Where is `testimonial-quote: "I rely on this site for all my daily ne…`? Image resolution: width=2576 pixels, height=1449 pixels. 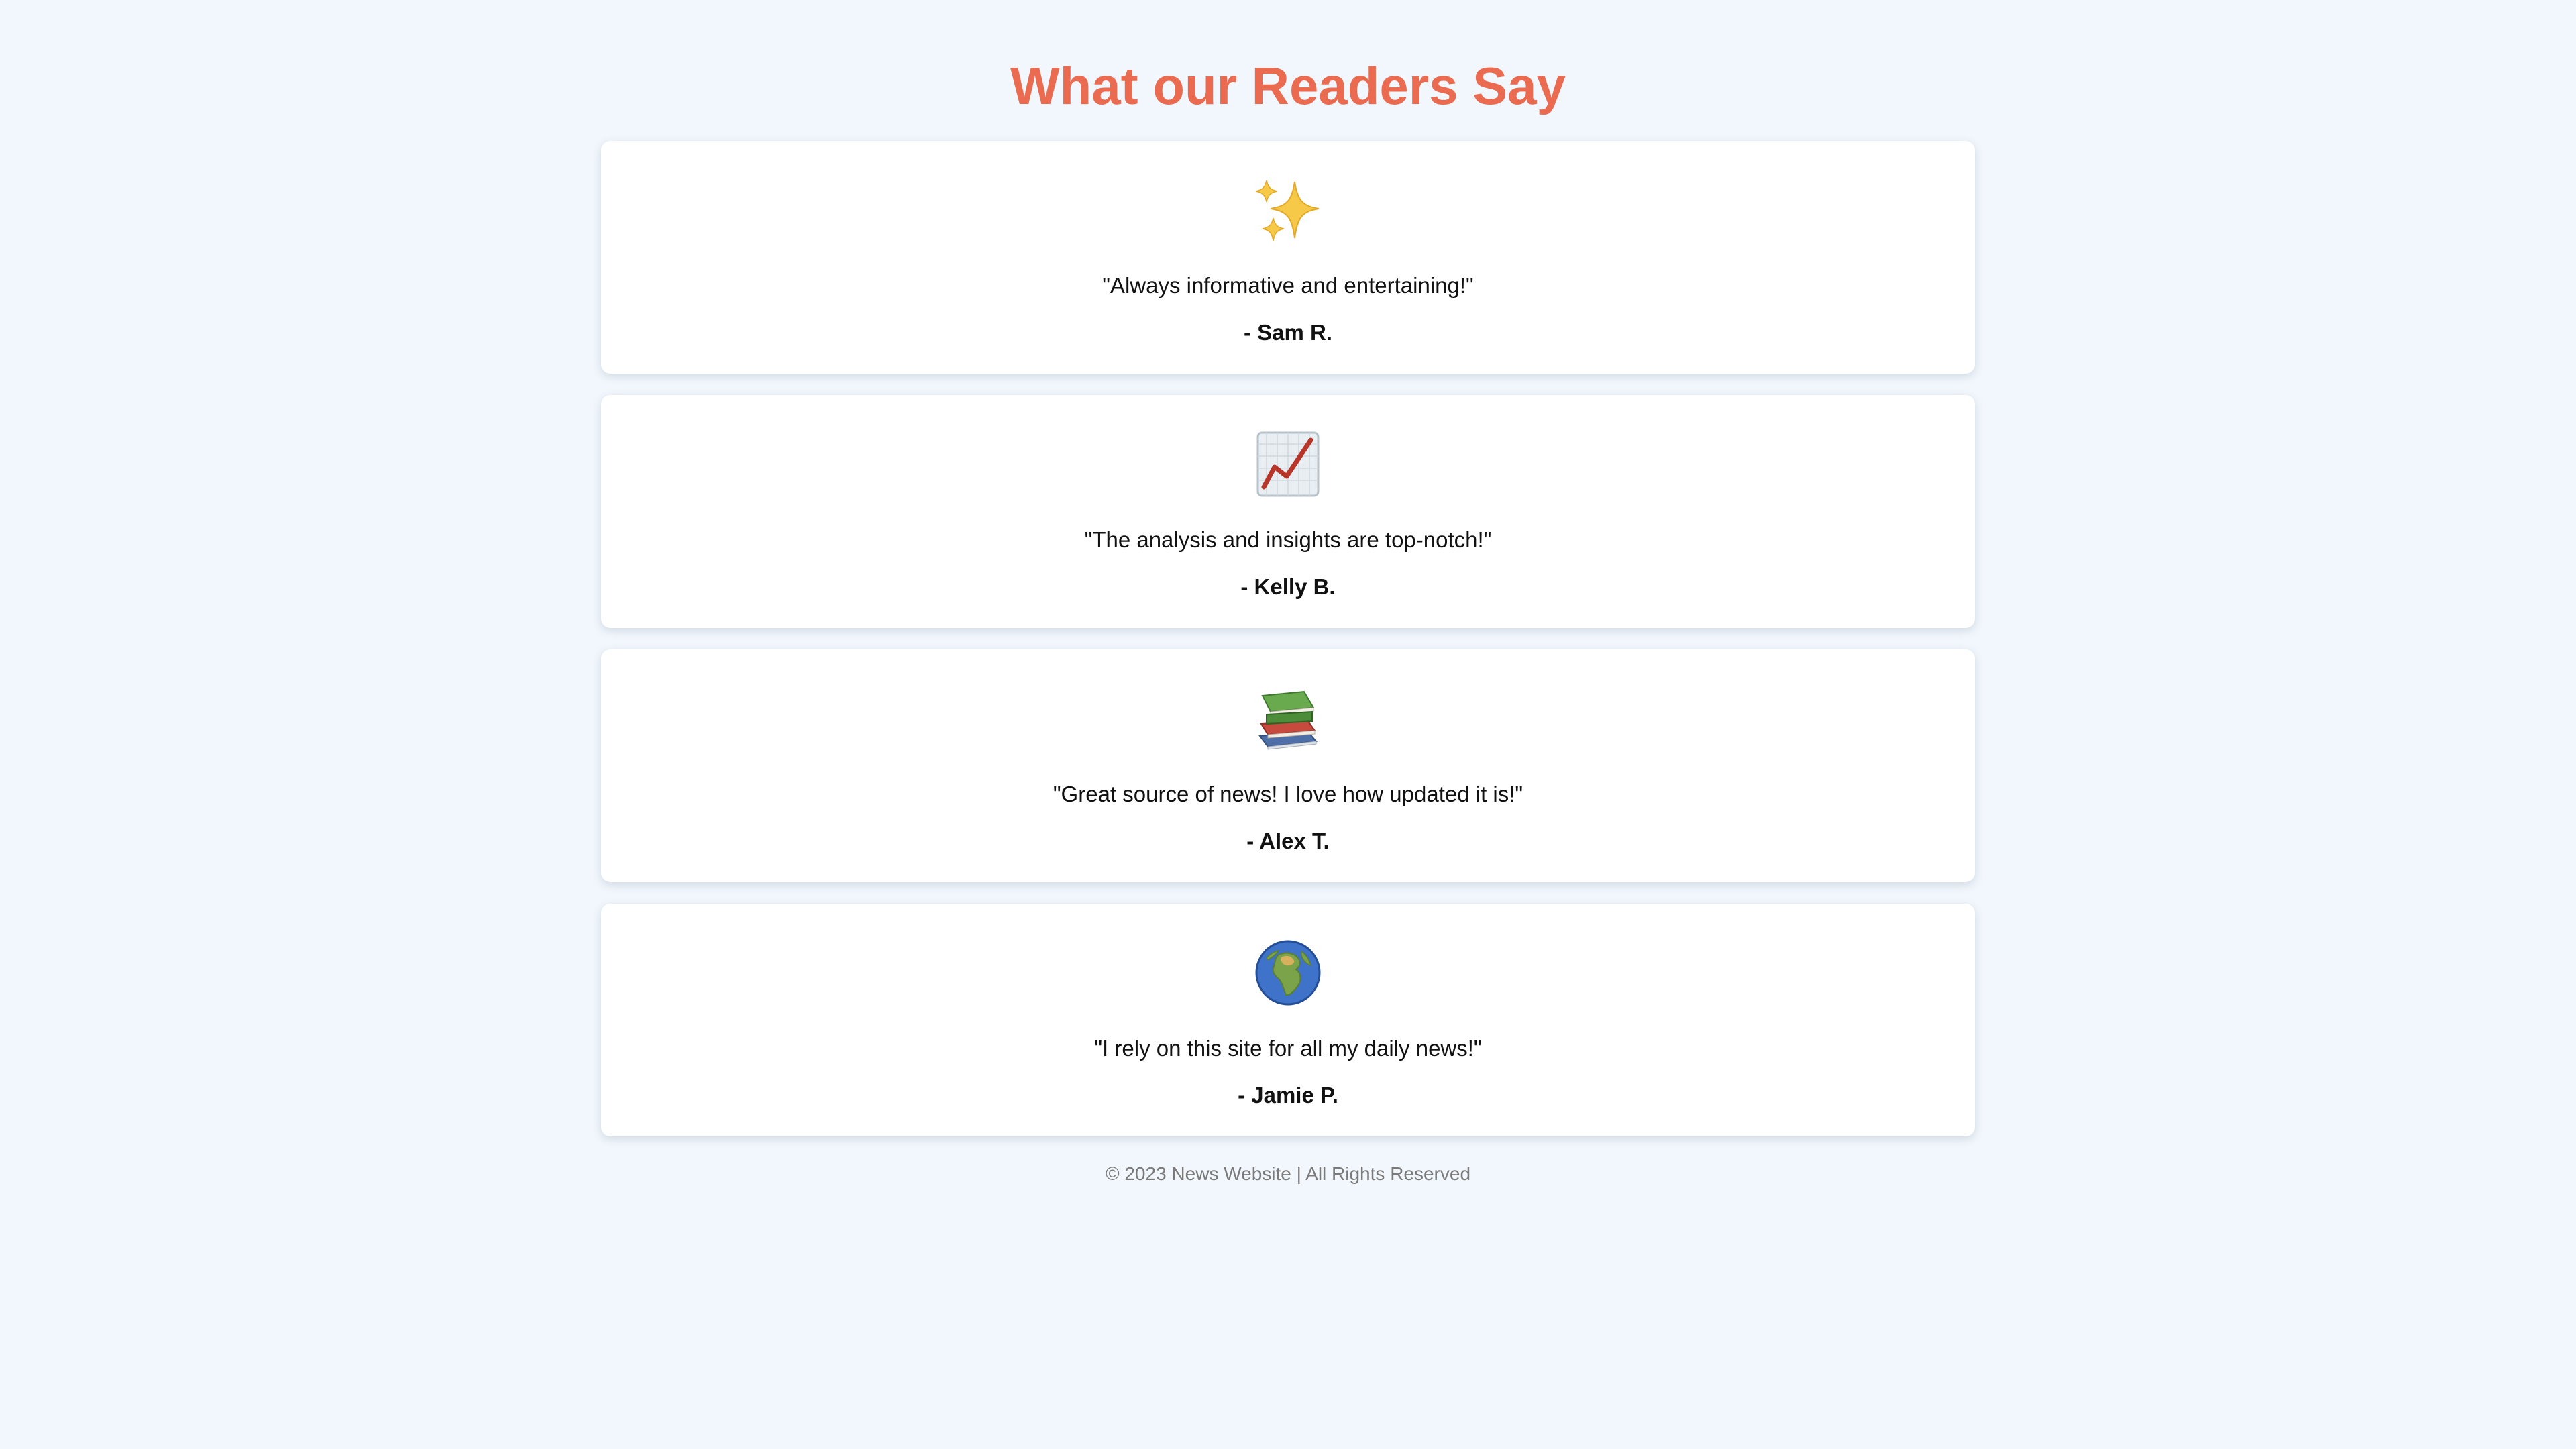
testimonial-quote: "I rely on this site for all my daily ne… is located at coordinates (1288, 1048).